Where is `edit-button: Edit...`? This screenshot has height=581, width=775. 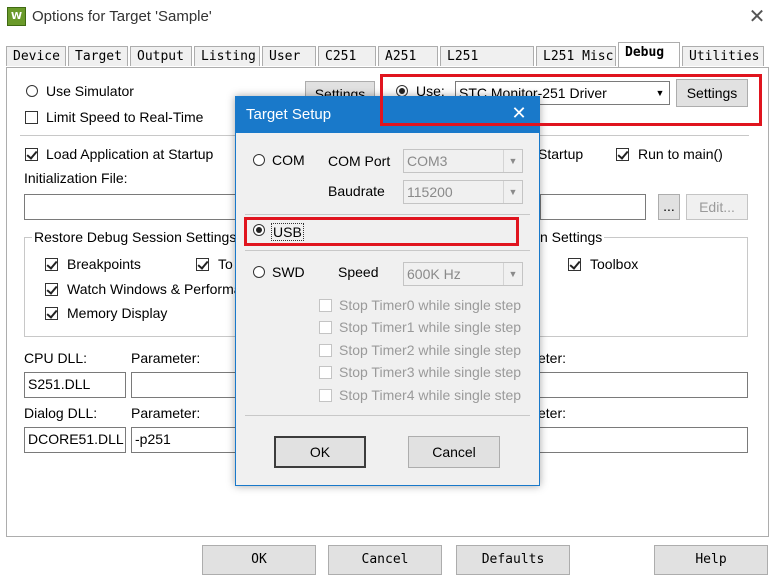 edit-button: Edit... is located at coordinates (717, 207).